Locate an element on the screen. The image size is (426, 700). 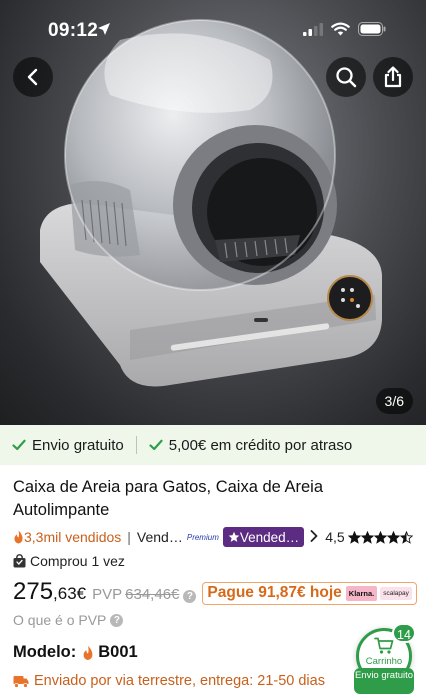
share-button is located at coordinates (393, 77).